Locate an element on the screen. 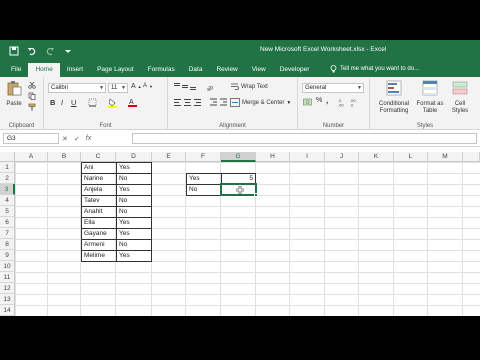  column-header-g: G is located at coordinates (238, 157).